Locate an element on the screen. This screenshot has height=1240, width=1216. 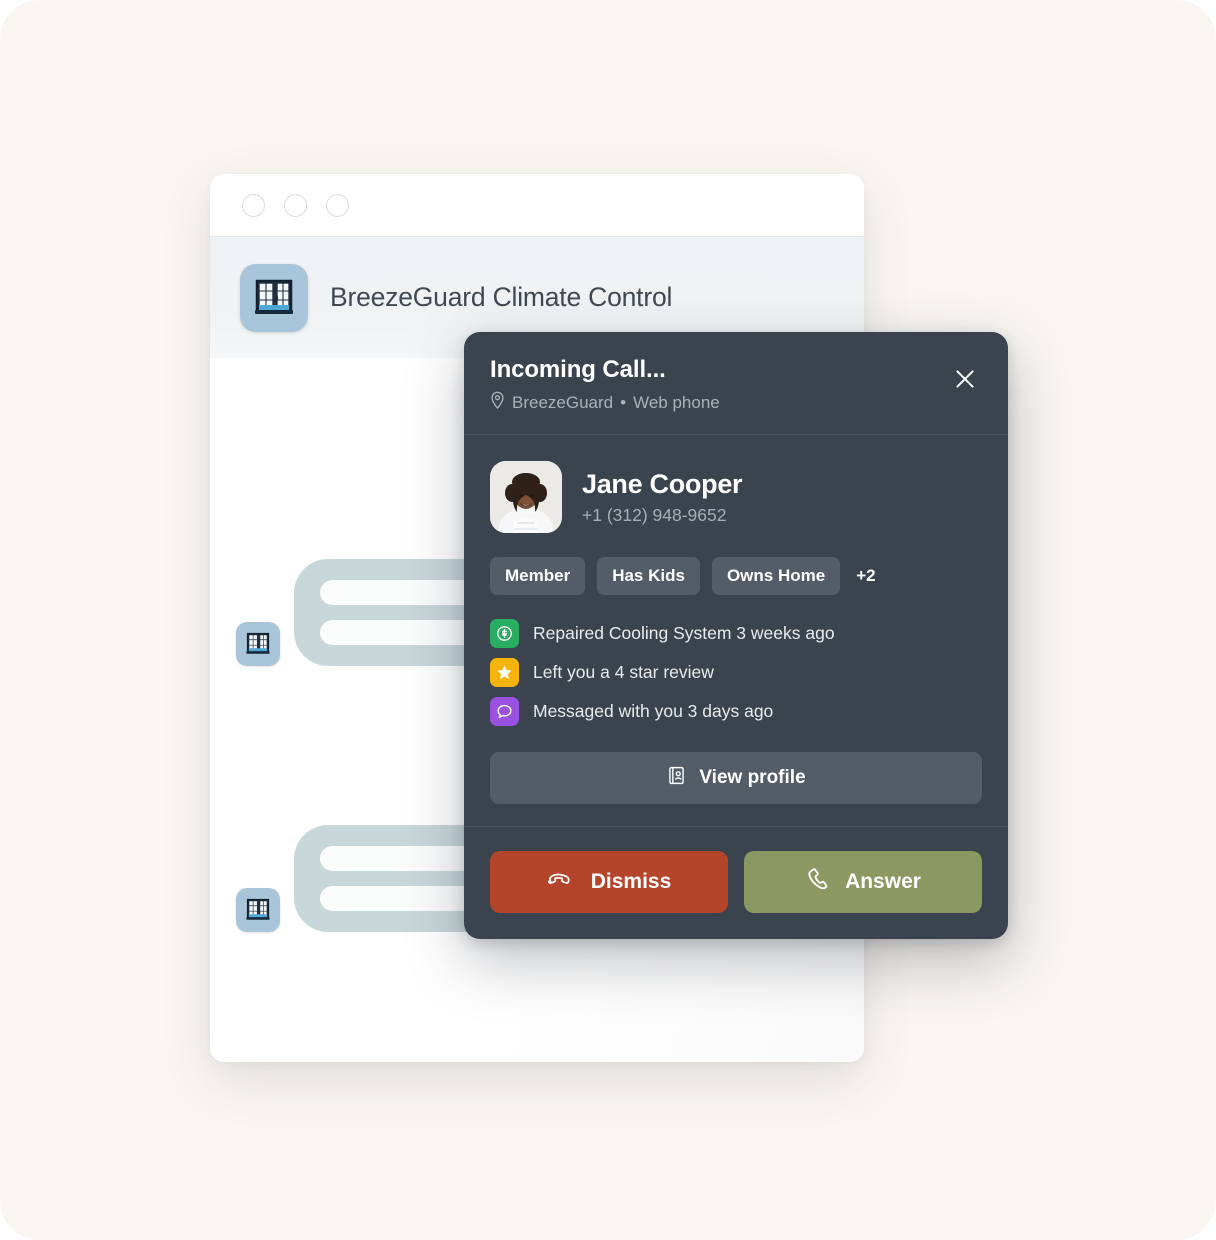
call-panel-header: Incoming Call... BreezeGuard • Web phone is located at coordinates (736, 383).